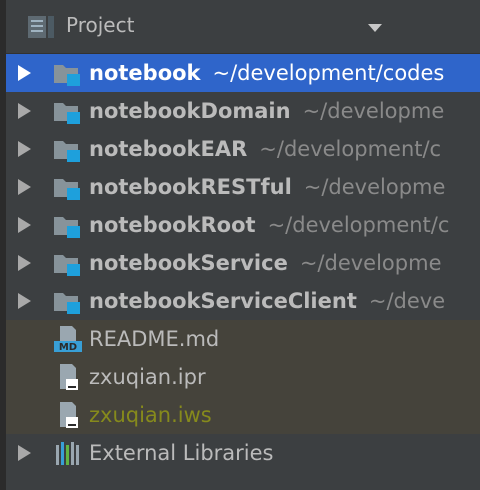 Image resolution: width=480 pixels, height=490 pixels. What do you see at coordinates (154, 339) in the screenshot?
I see `file-name: README.md` at bounding box center [154, 339].